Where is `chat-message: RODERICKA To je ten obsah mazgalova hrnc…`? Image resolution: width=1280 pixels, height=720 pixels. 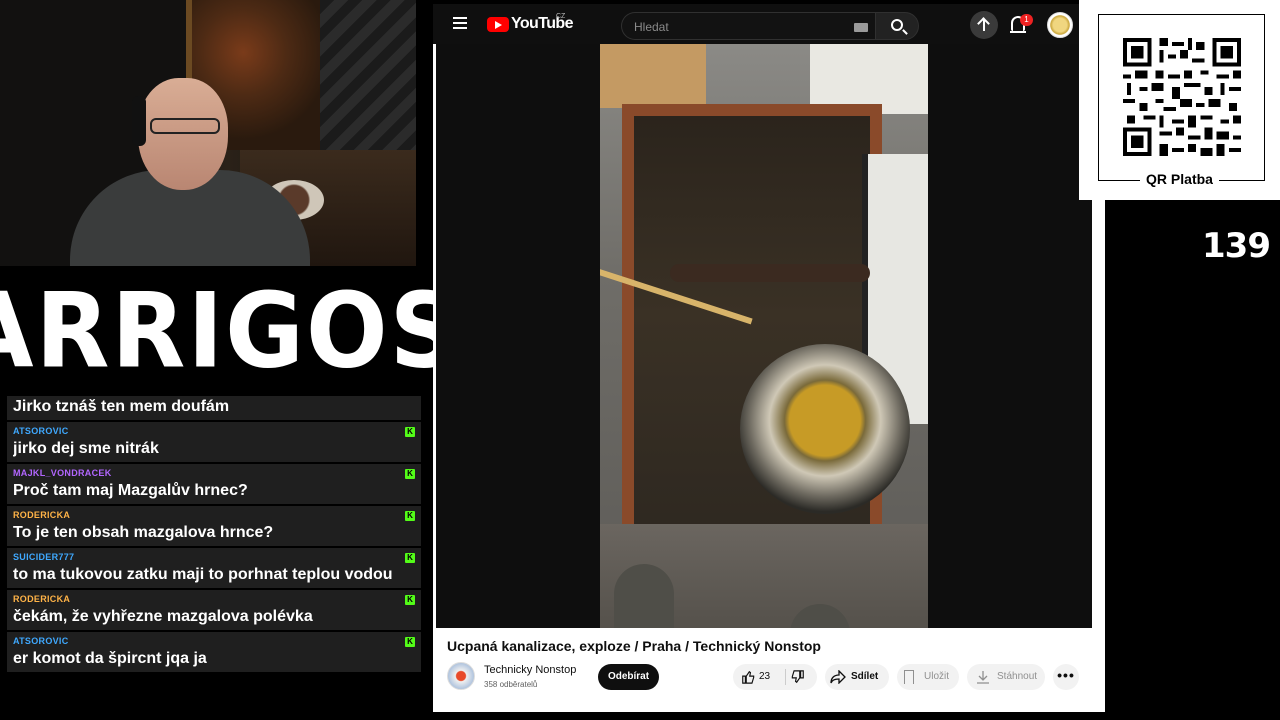 chat-message: RODERICKA To je ten obsah mazgalova hrnc… is located at coordinates (214, 527).